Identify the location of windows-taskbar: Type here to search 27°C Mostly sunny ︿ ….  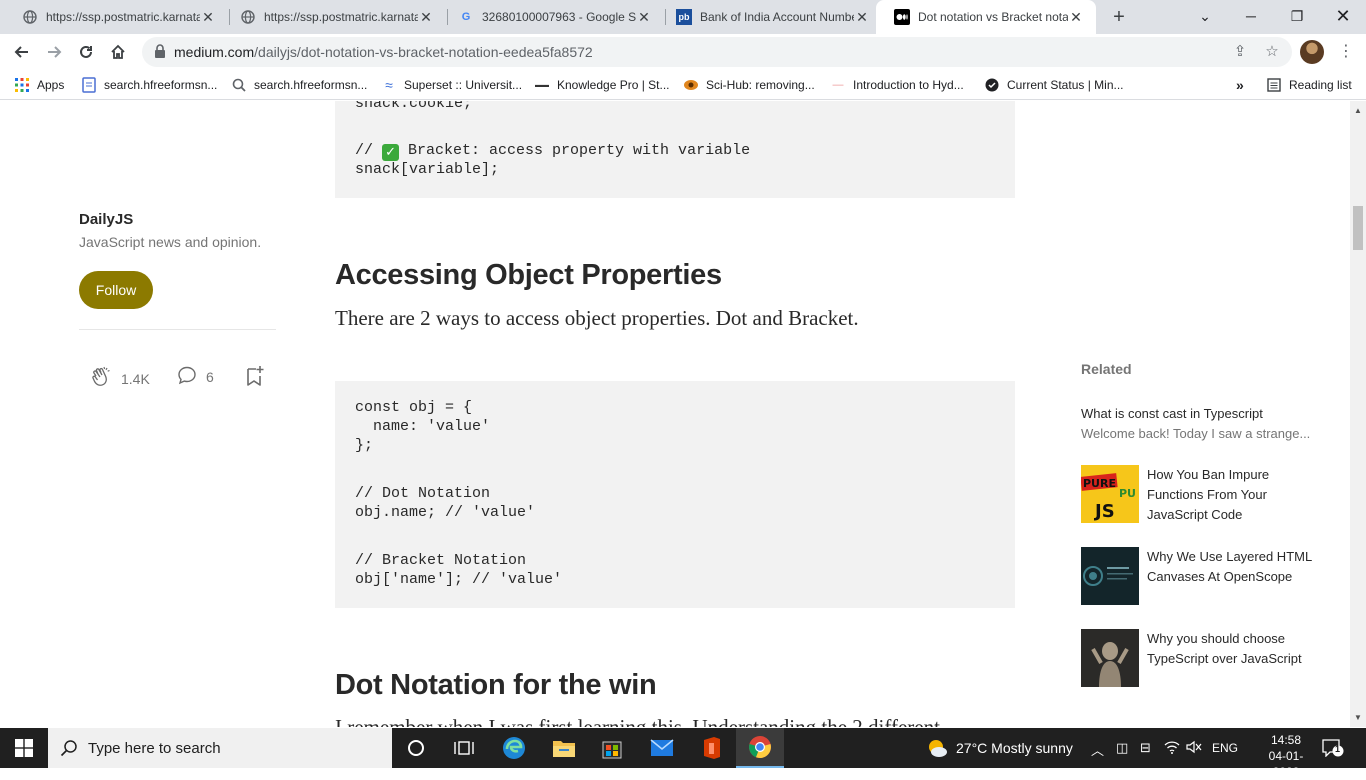
(683, 753).